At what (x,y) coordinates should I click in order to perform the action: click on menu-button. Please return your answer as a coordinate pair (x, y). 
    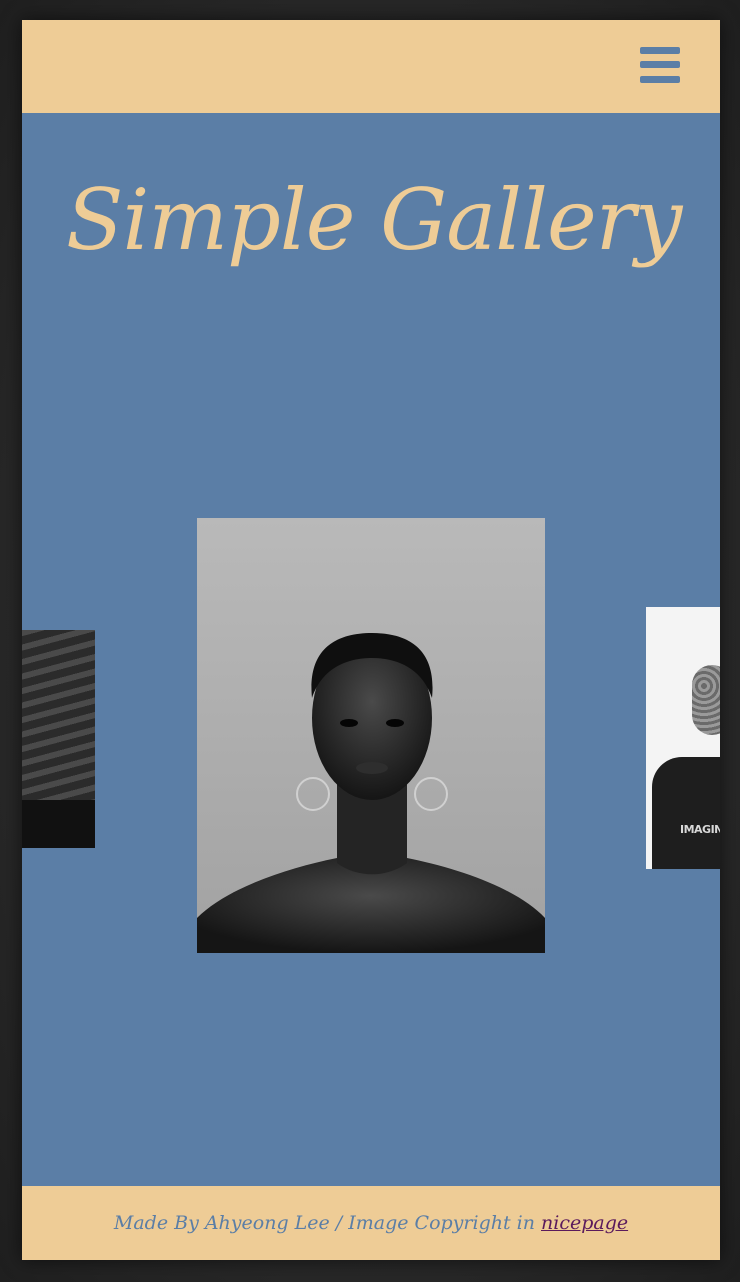
    Looking at the image, I should click on (660, 65).